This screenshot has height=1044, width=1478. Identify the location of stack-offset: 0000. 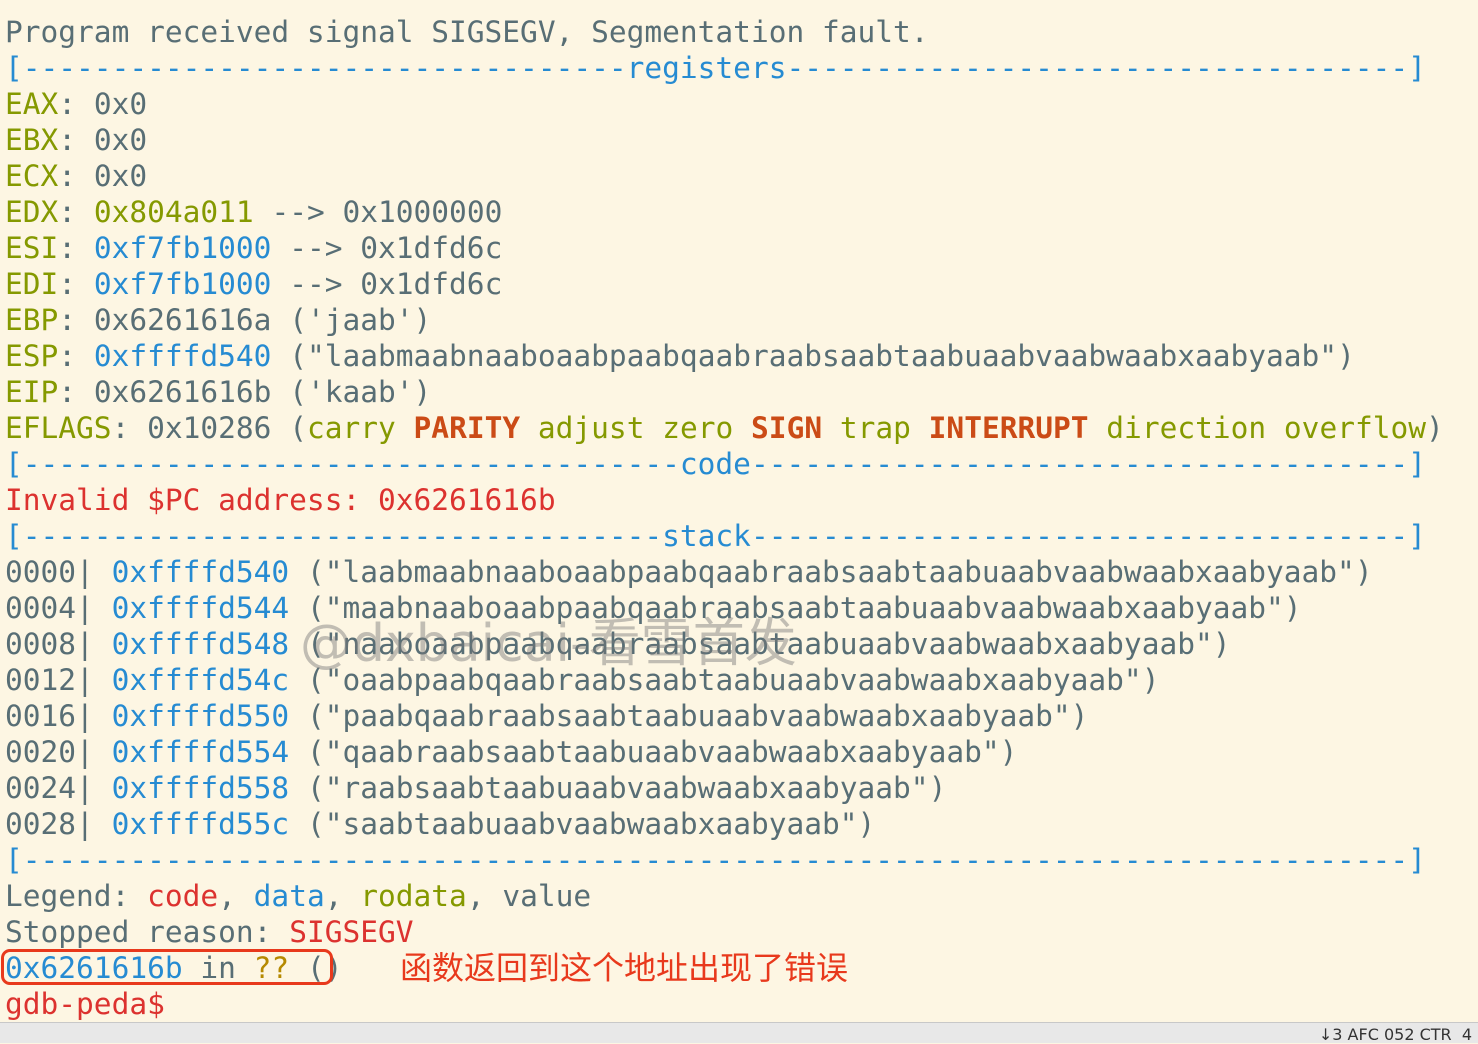
(41, 572).